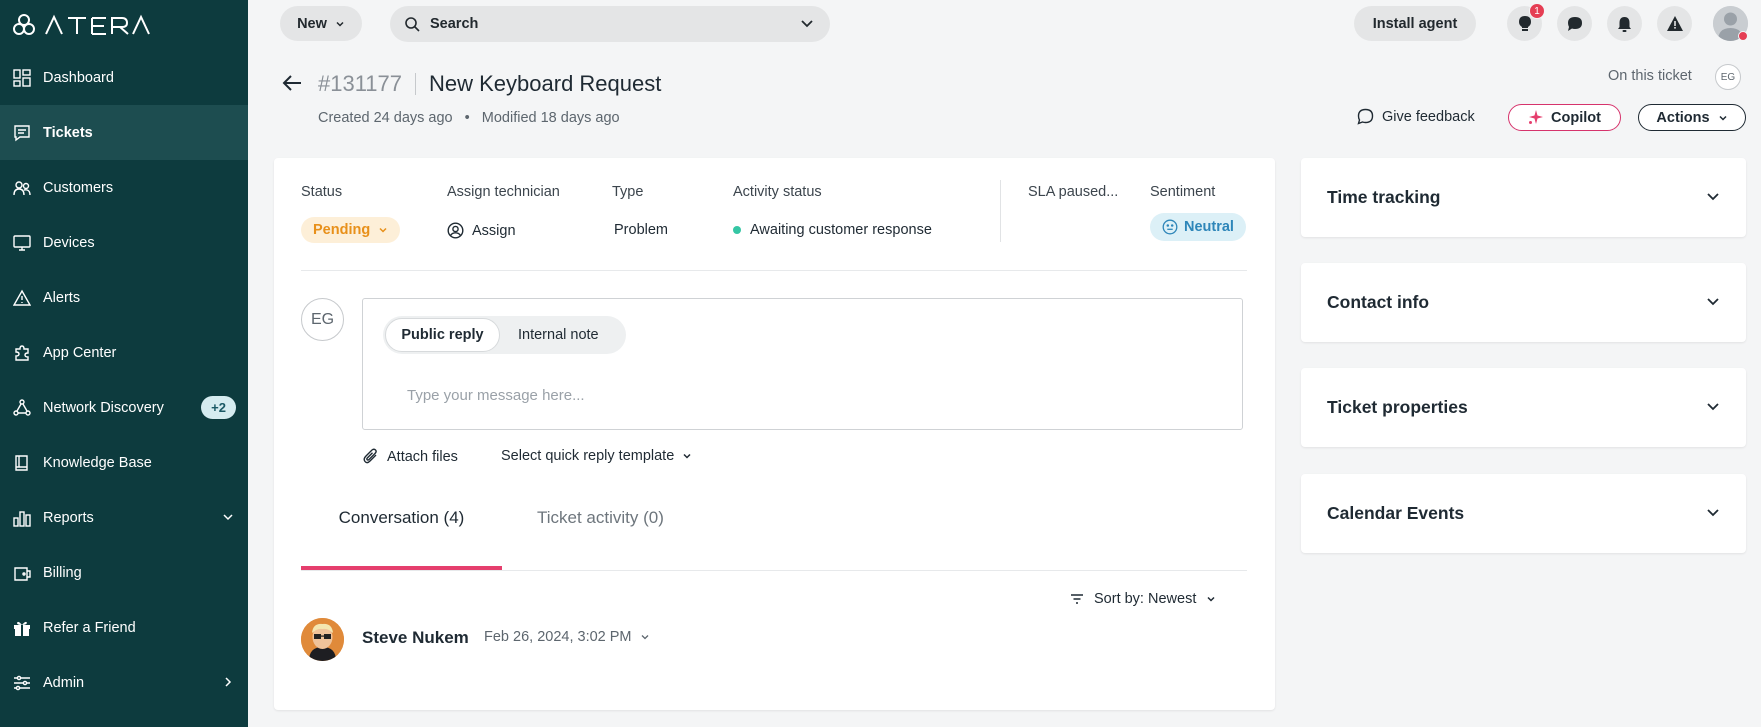 The image size is (1761, 727). I want to click on sort-dropdown: Sort by: Newest, so click(1143, 599).